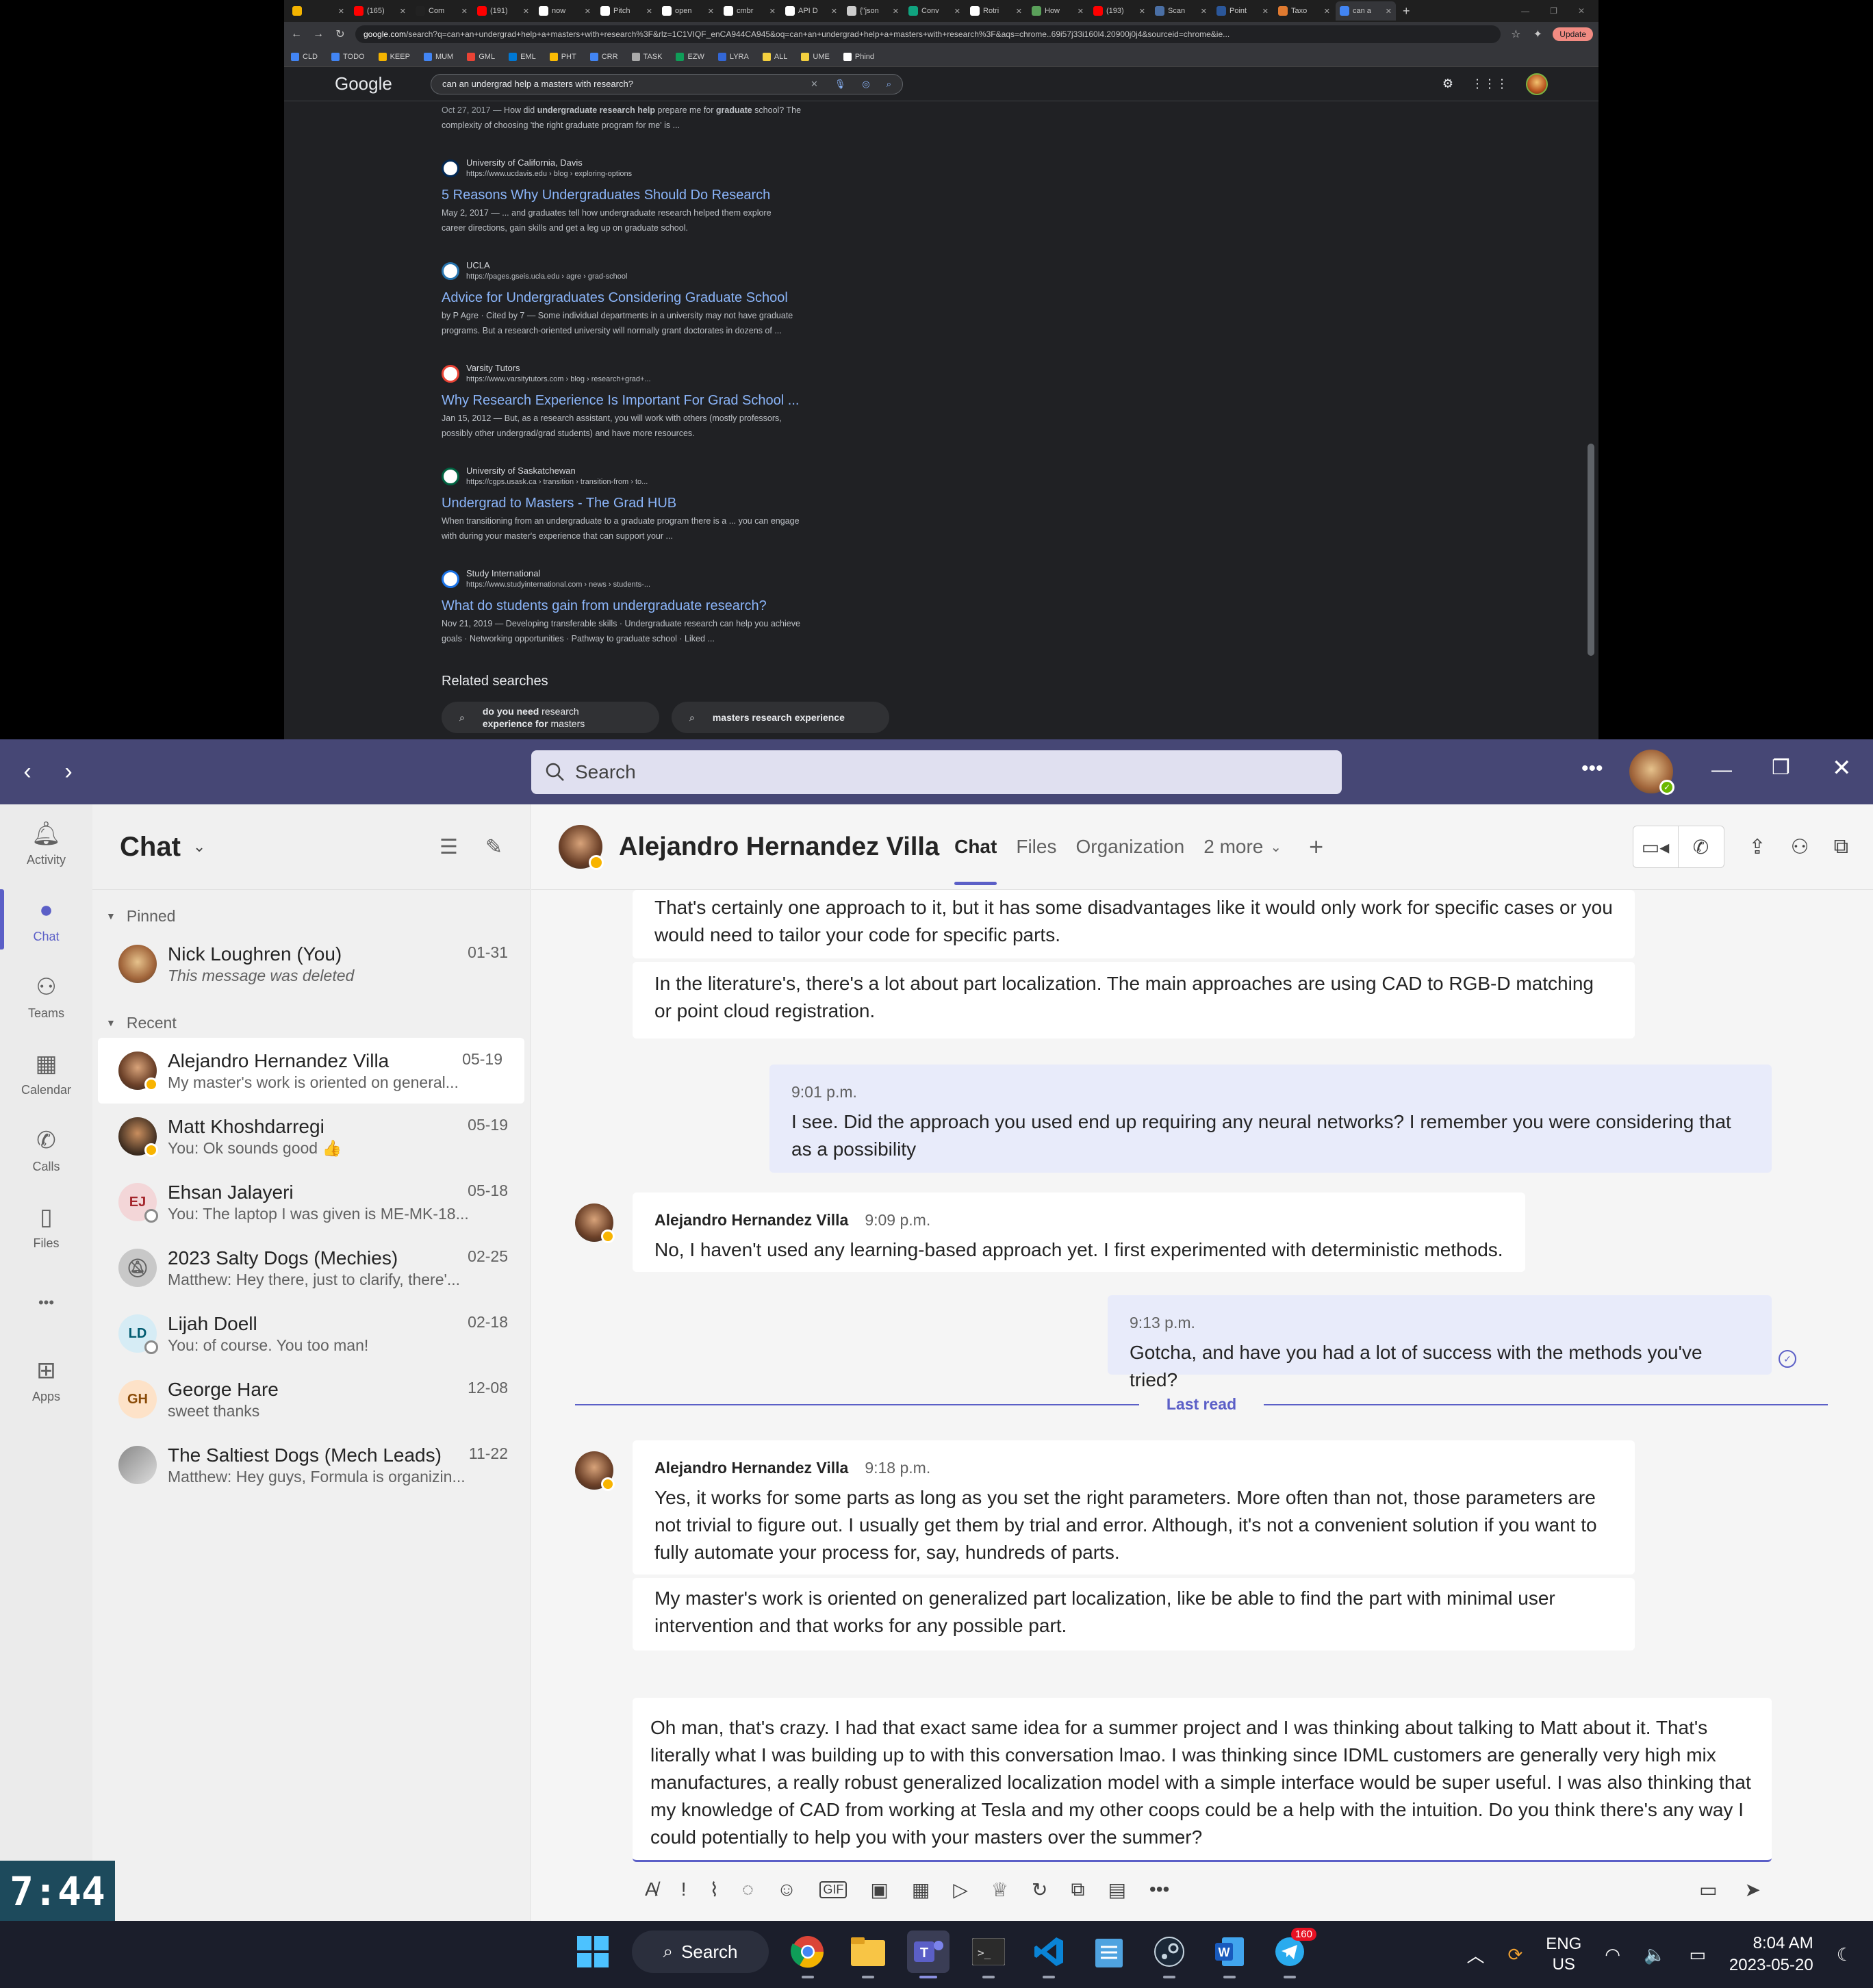  What do you see at coordinates (1058, 11) in the screenshot?
I see `browser-tab: How ✕` at bounding box center [1058, 11].